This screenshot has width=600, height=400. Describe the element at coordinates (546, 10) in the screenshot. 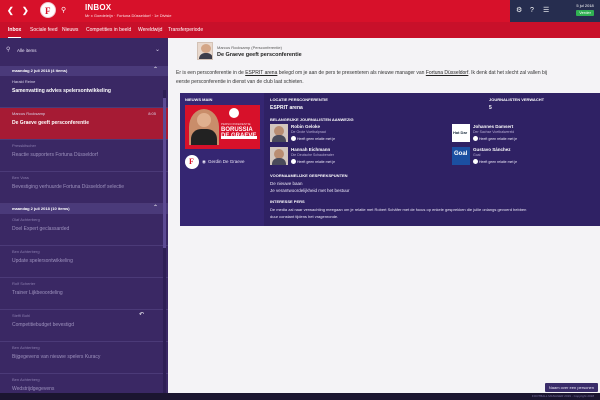

I see `menu-icon: ☰` at that location.